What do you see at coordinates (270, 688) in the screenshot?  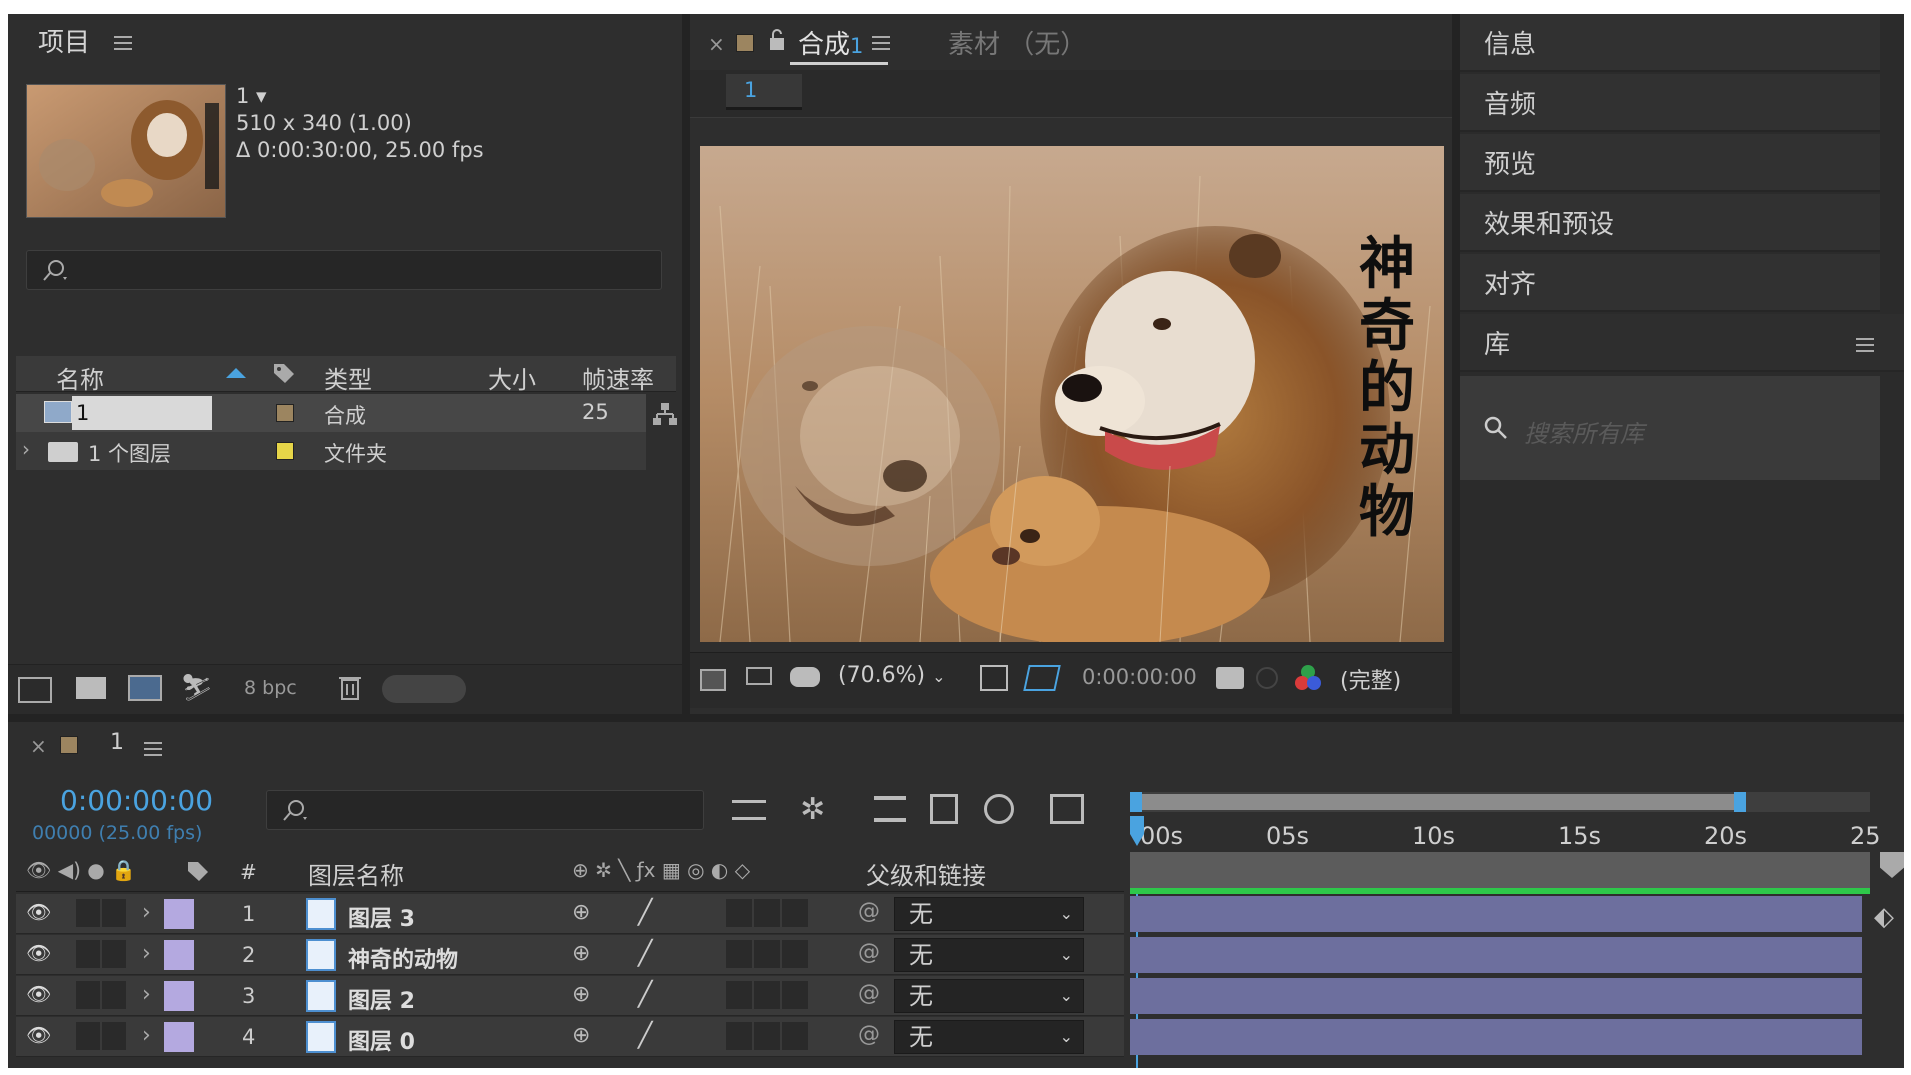 I see `bit-depth-button: 8 bpc` at bounding box center [270, 688].